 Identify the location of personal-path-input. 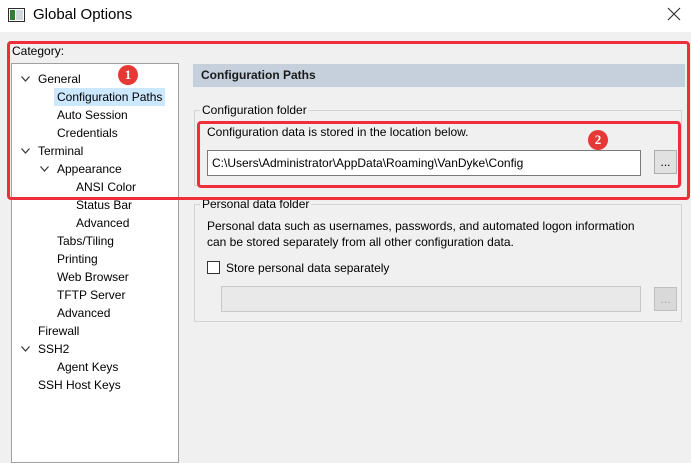
(431, 299).